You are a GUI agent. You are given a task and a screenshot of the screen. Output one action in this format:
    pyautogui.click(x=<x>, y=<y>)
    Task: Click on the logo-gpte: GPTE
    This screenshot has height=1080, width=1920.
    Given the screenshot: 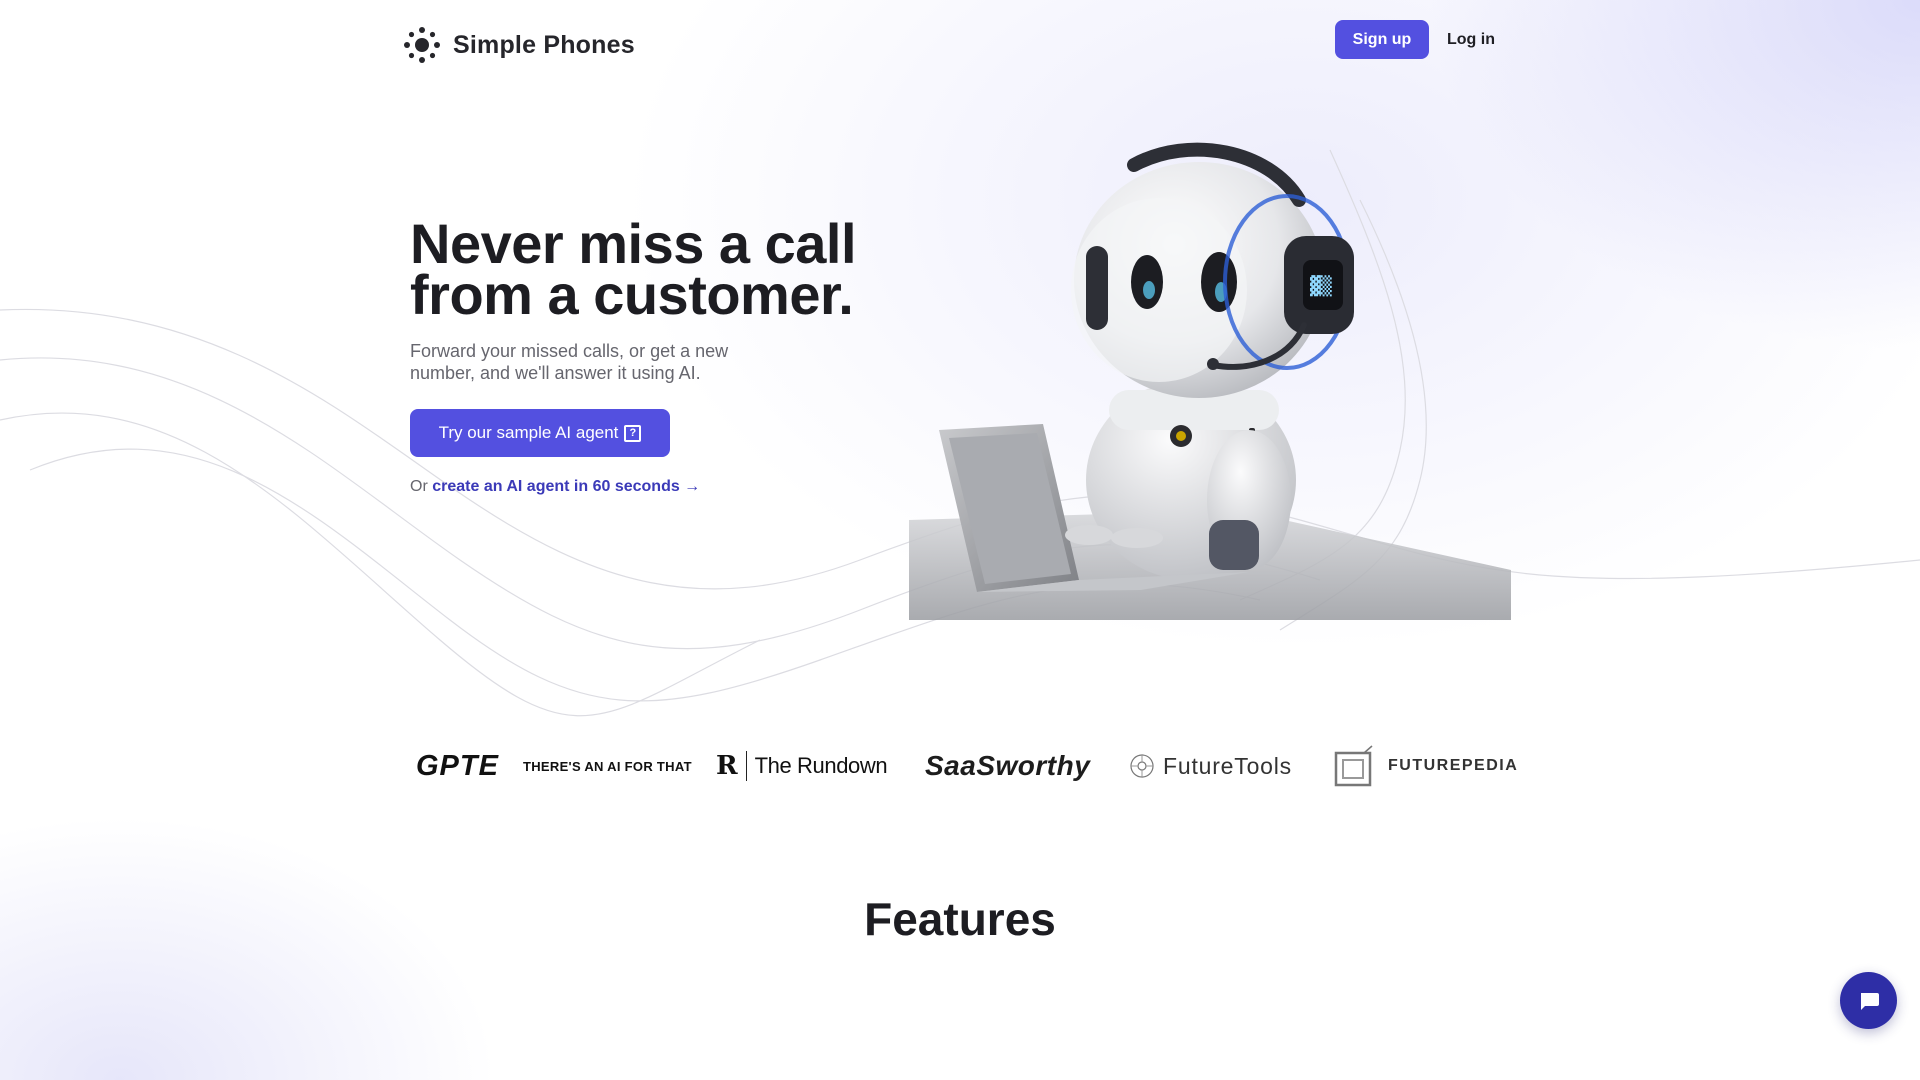 What is the action you would take?
    pyautogui.click(x=457, y=766)
    